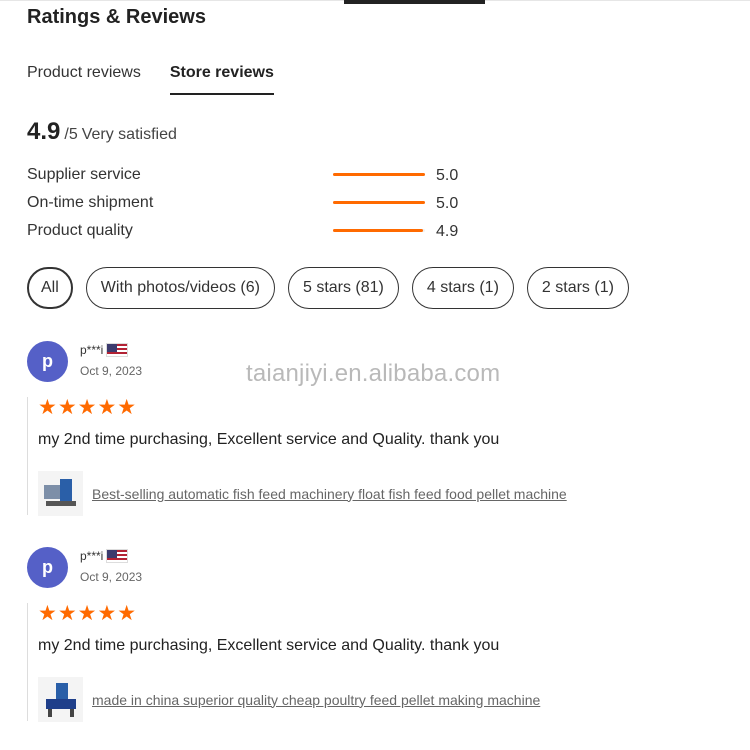  What do you see at coordinates (447, 231) in the screenshot?
I see `metric-value: 4.9` at bounding box center [447, 231].